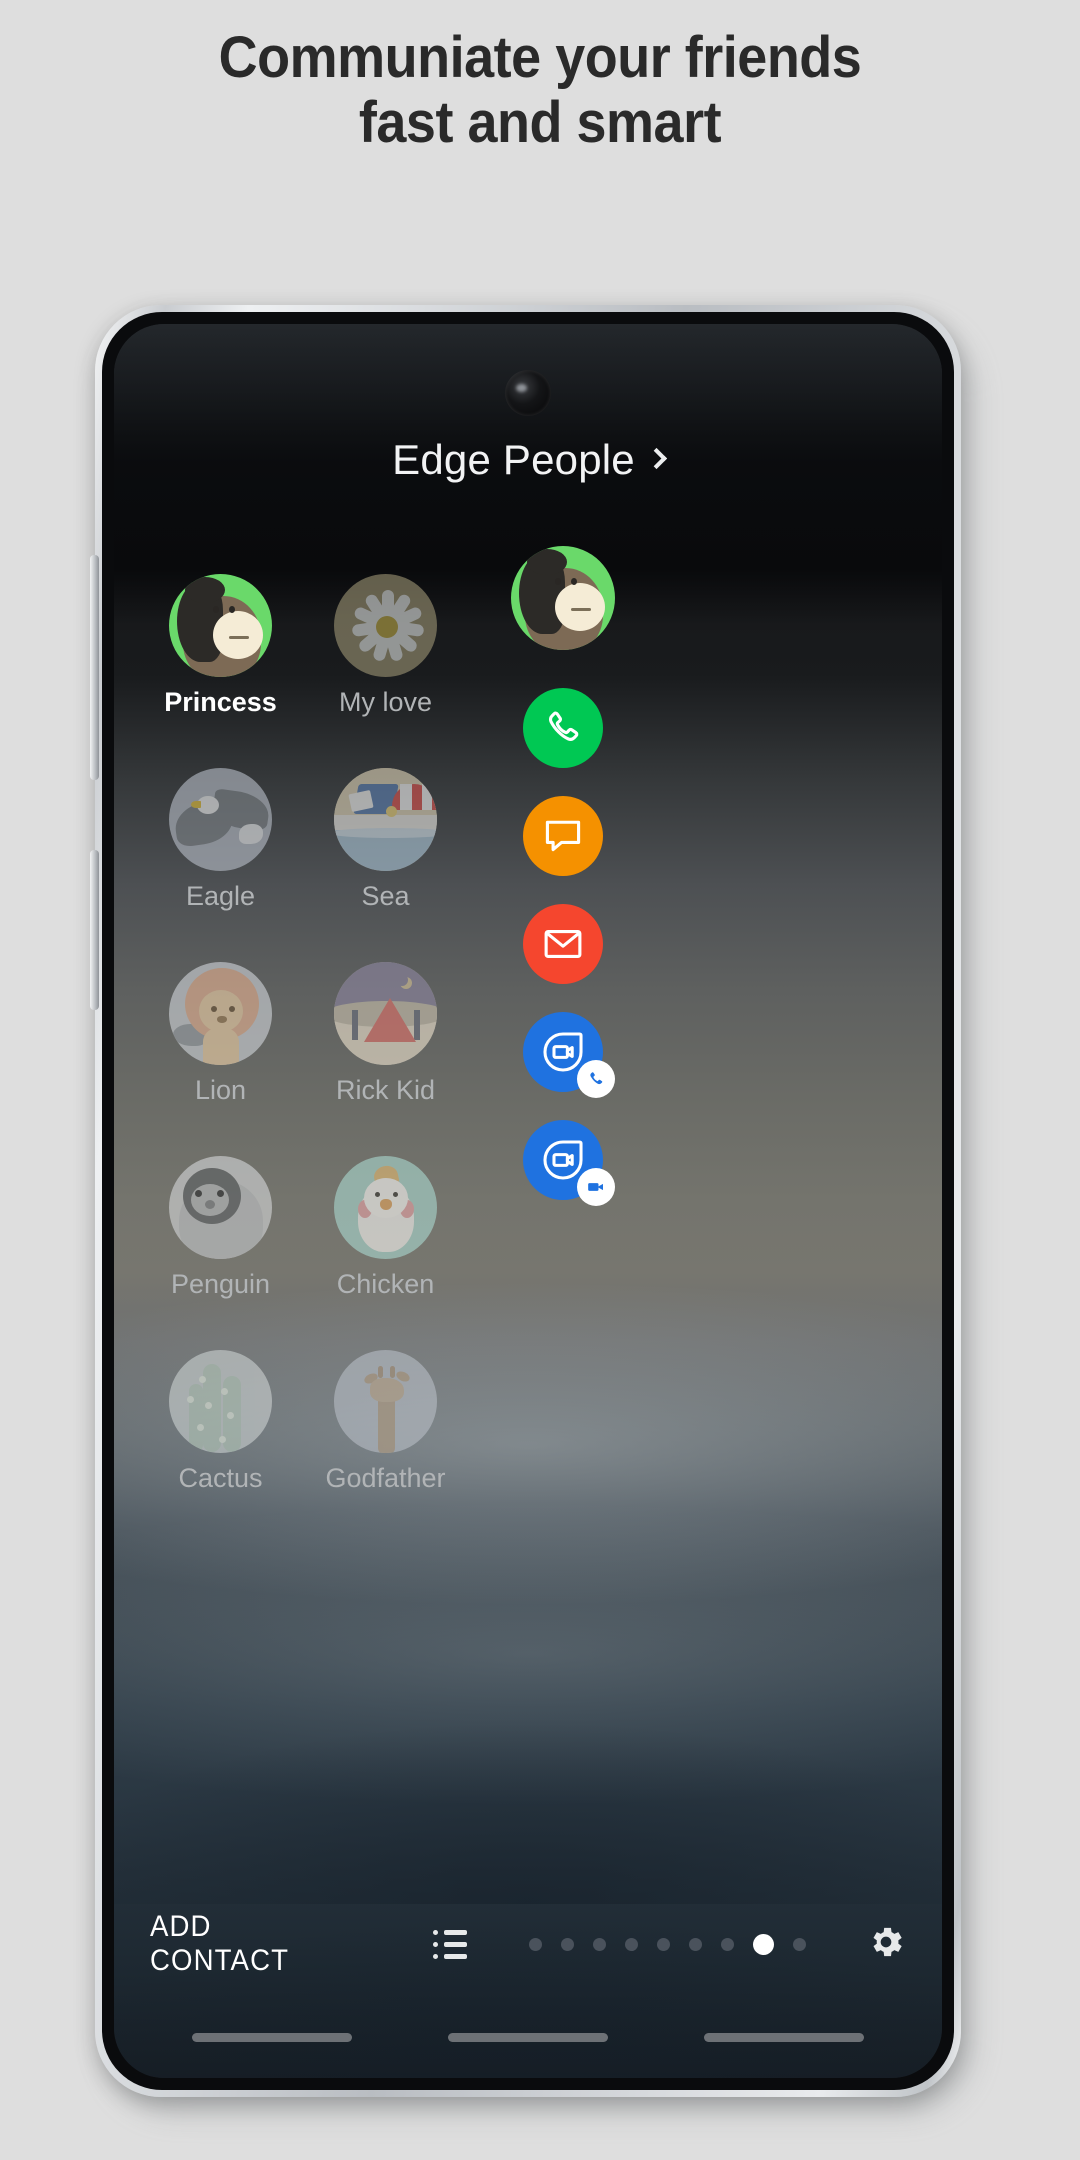 The image size is (1080, 2160). I want to click on contact-row: Eagle Sea, so click(303, 840).